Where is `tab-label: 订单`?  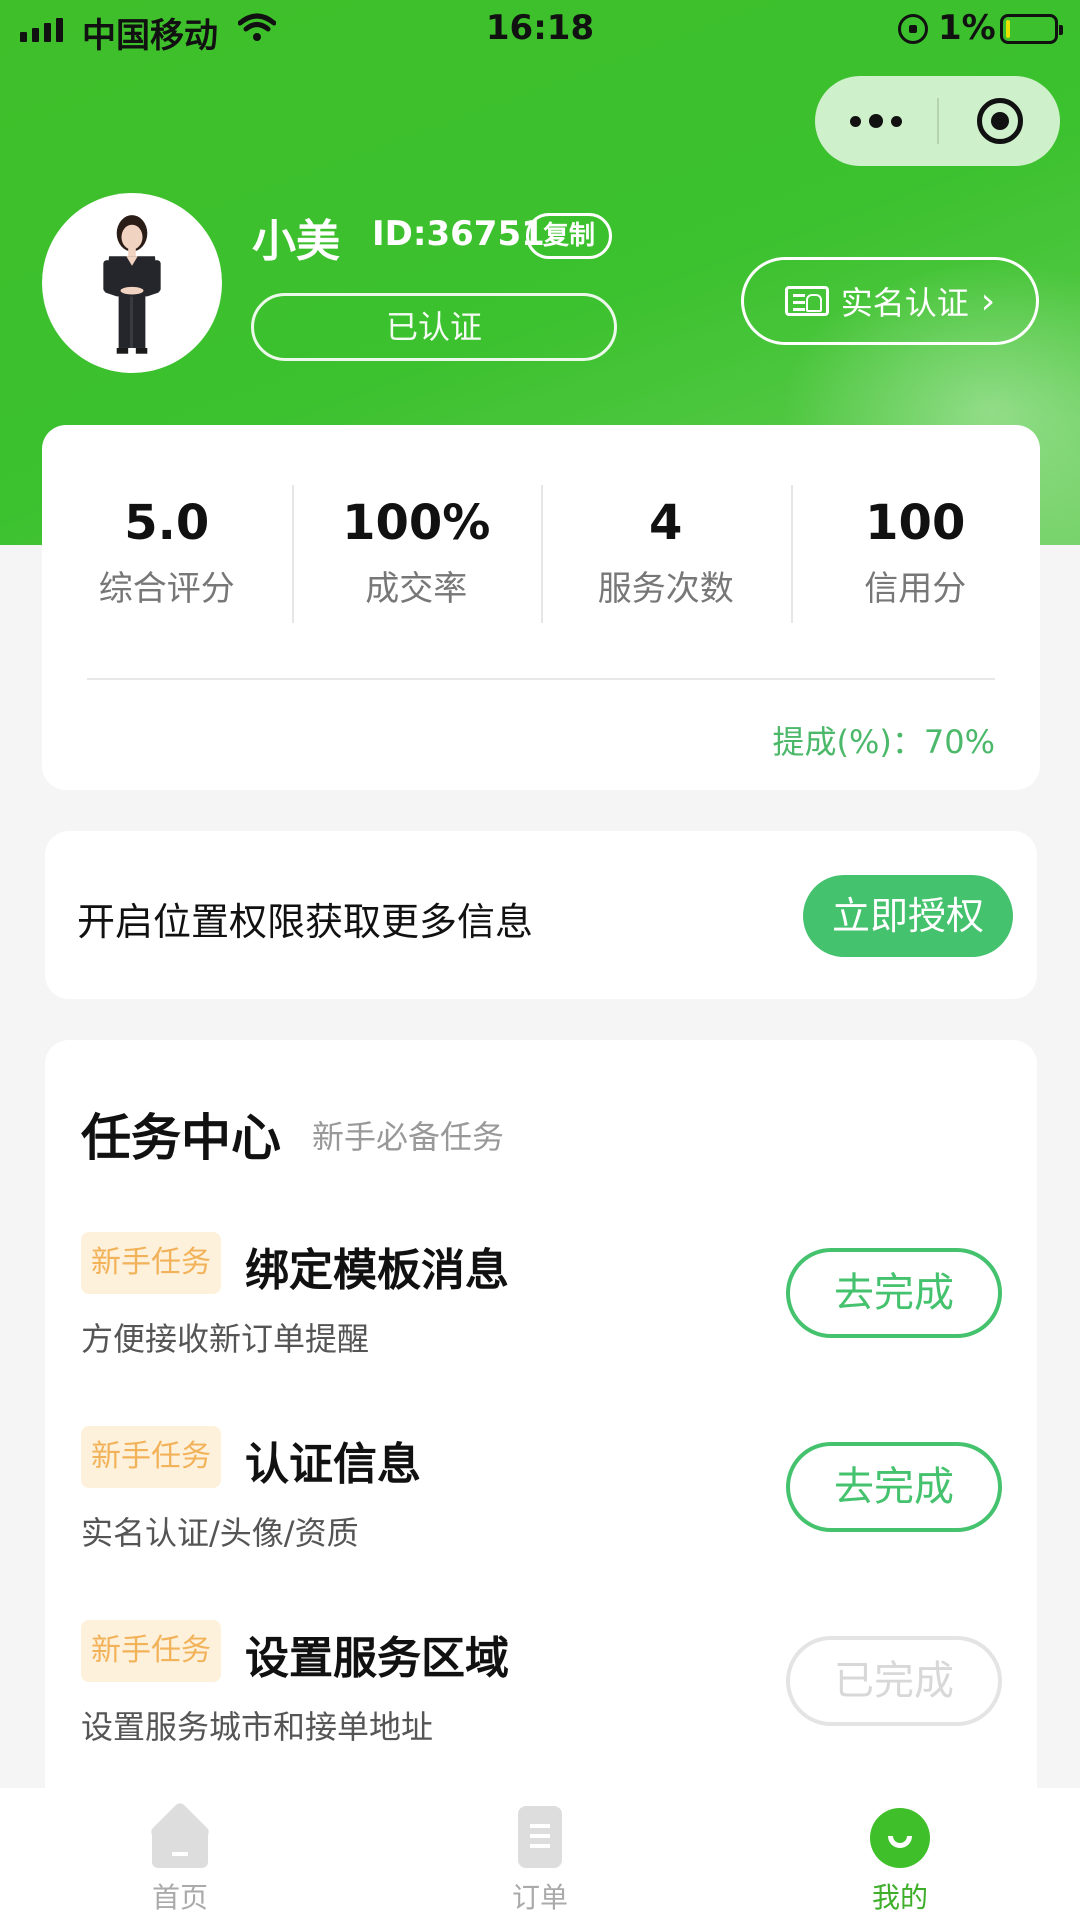 tab-label: 订单 is located at coordinates (539, 1897).